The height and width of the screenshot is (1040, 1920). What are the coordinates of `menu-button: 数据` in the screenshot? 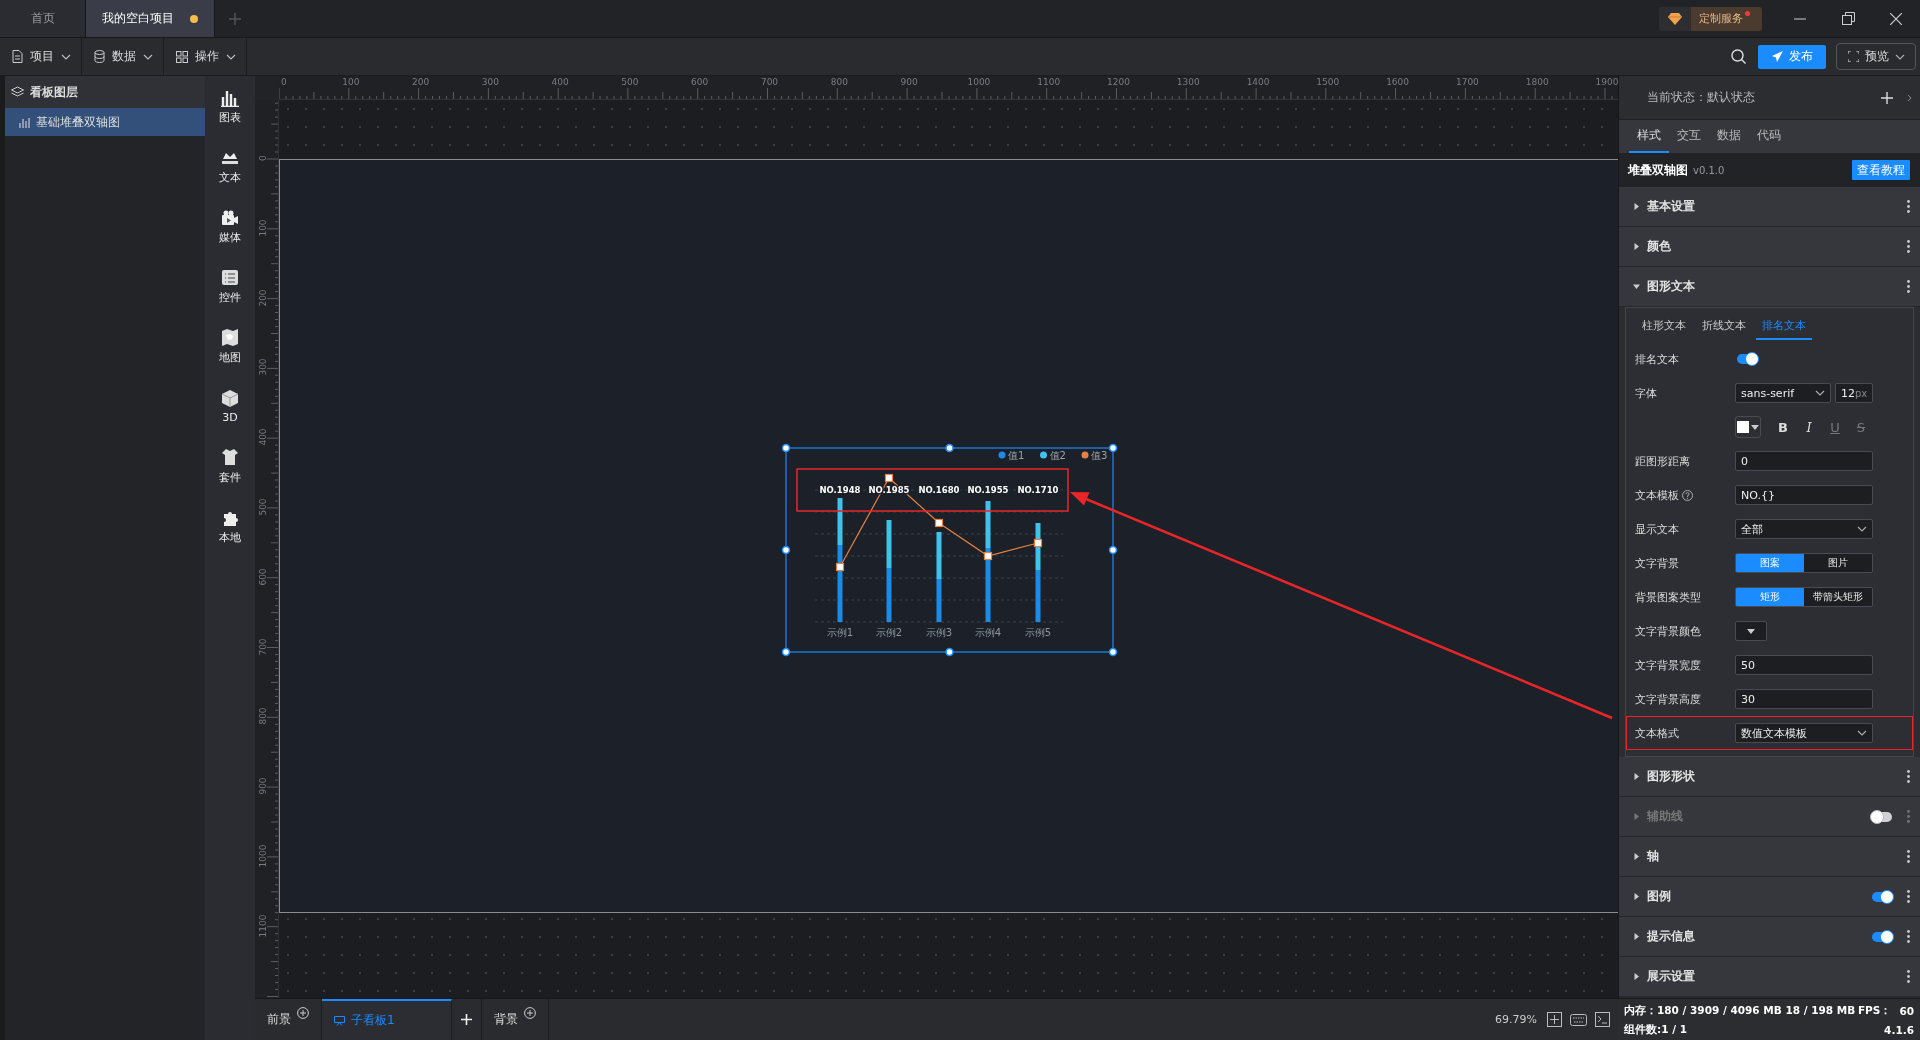 It's located at (123, 56).